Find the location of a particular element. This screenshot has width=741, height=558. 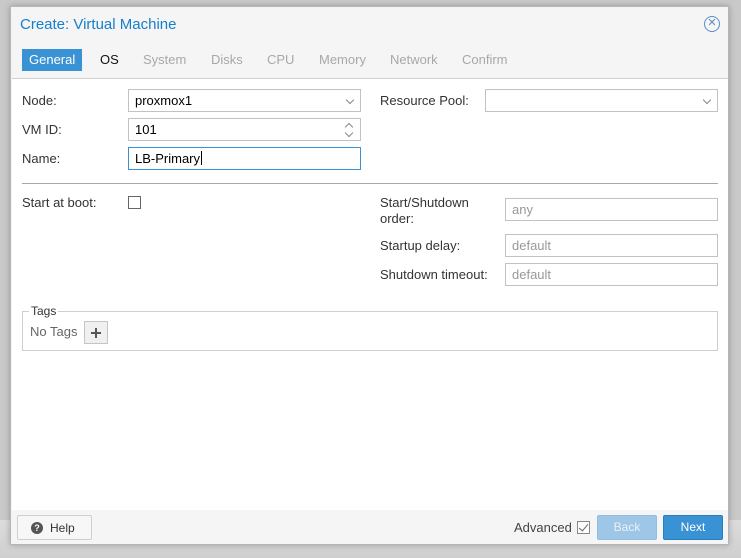

text-cursor is located at coordinates (202, 158).